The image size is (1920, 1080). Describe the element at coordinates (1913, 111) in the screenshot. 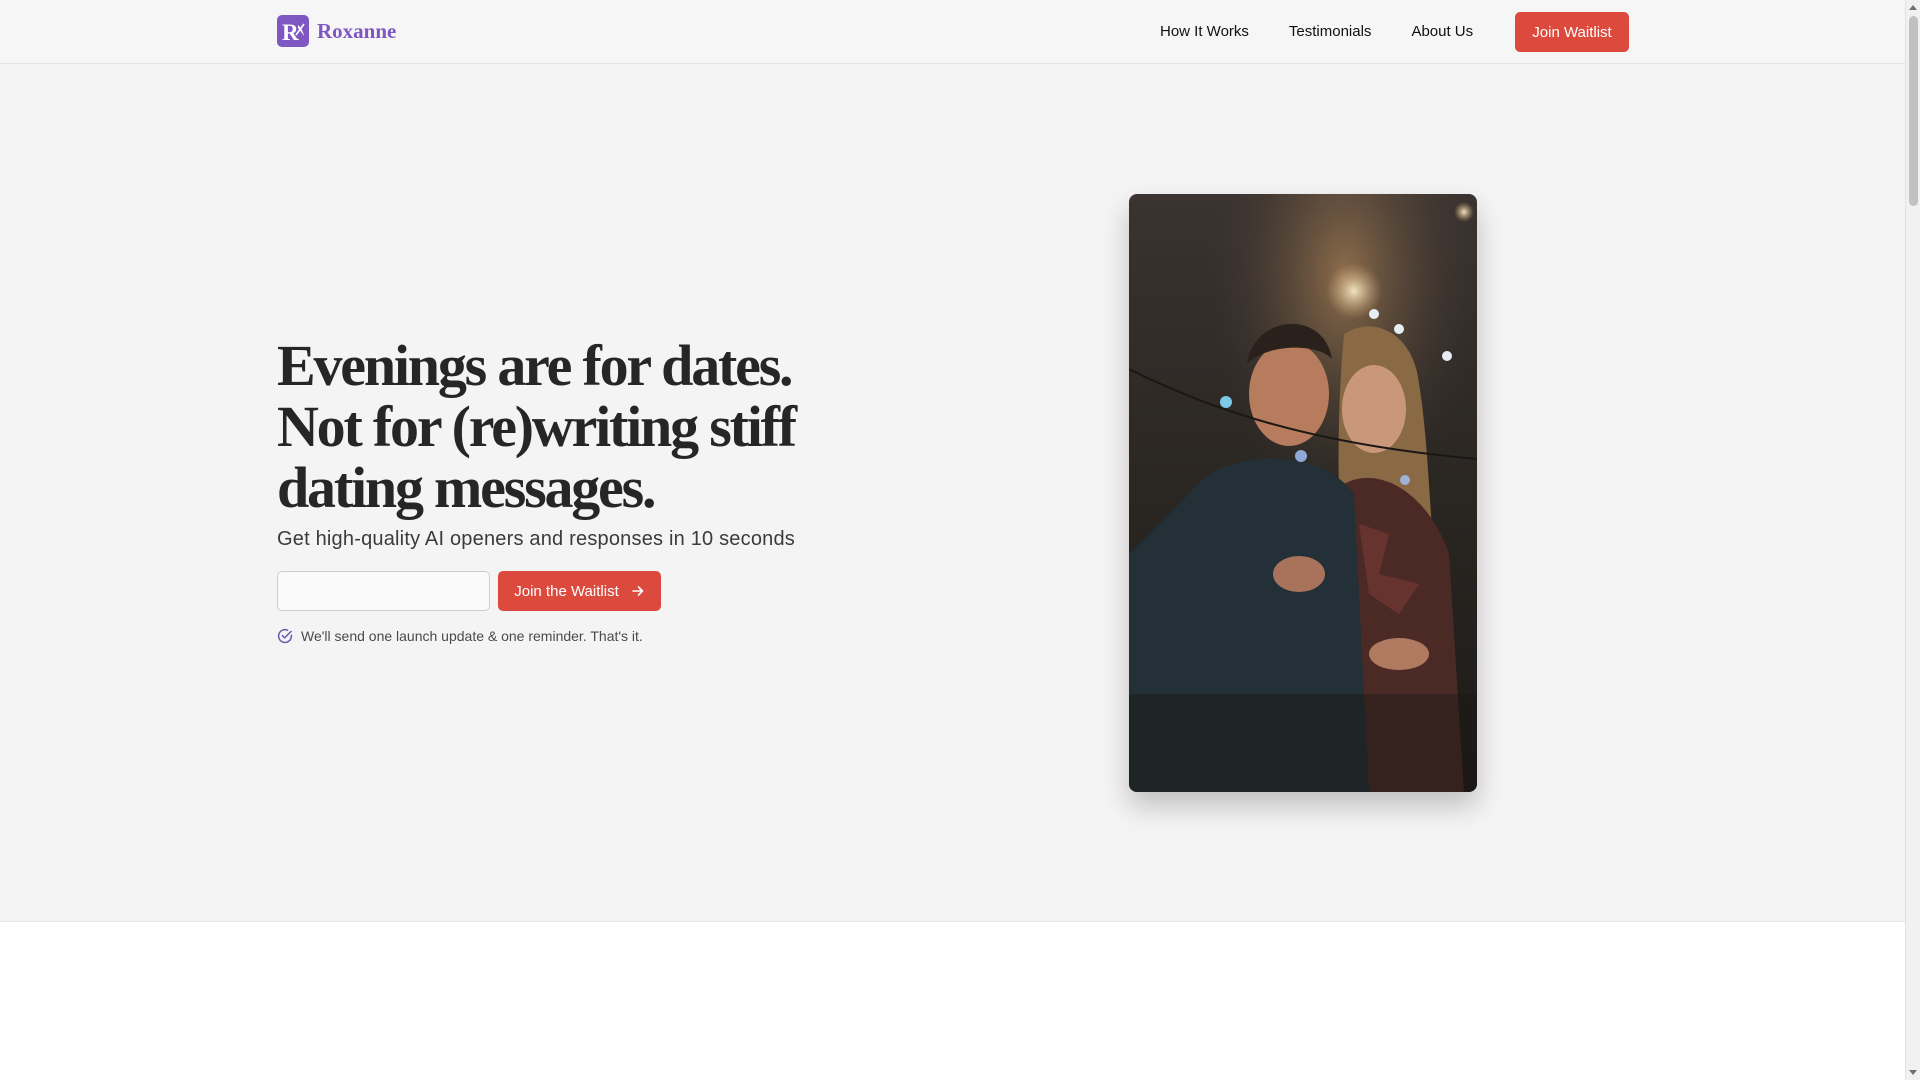

I see `scroll-thumb` at that location.